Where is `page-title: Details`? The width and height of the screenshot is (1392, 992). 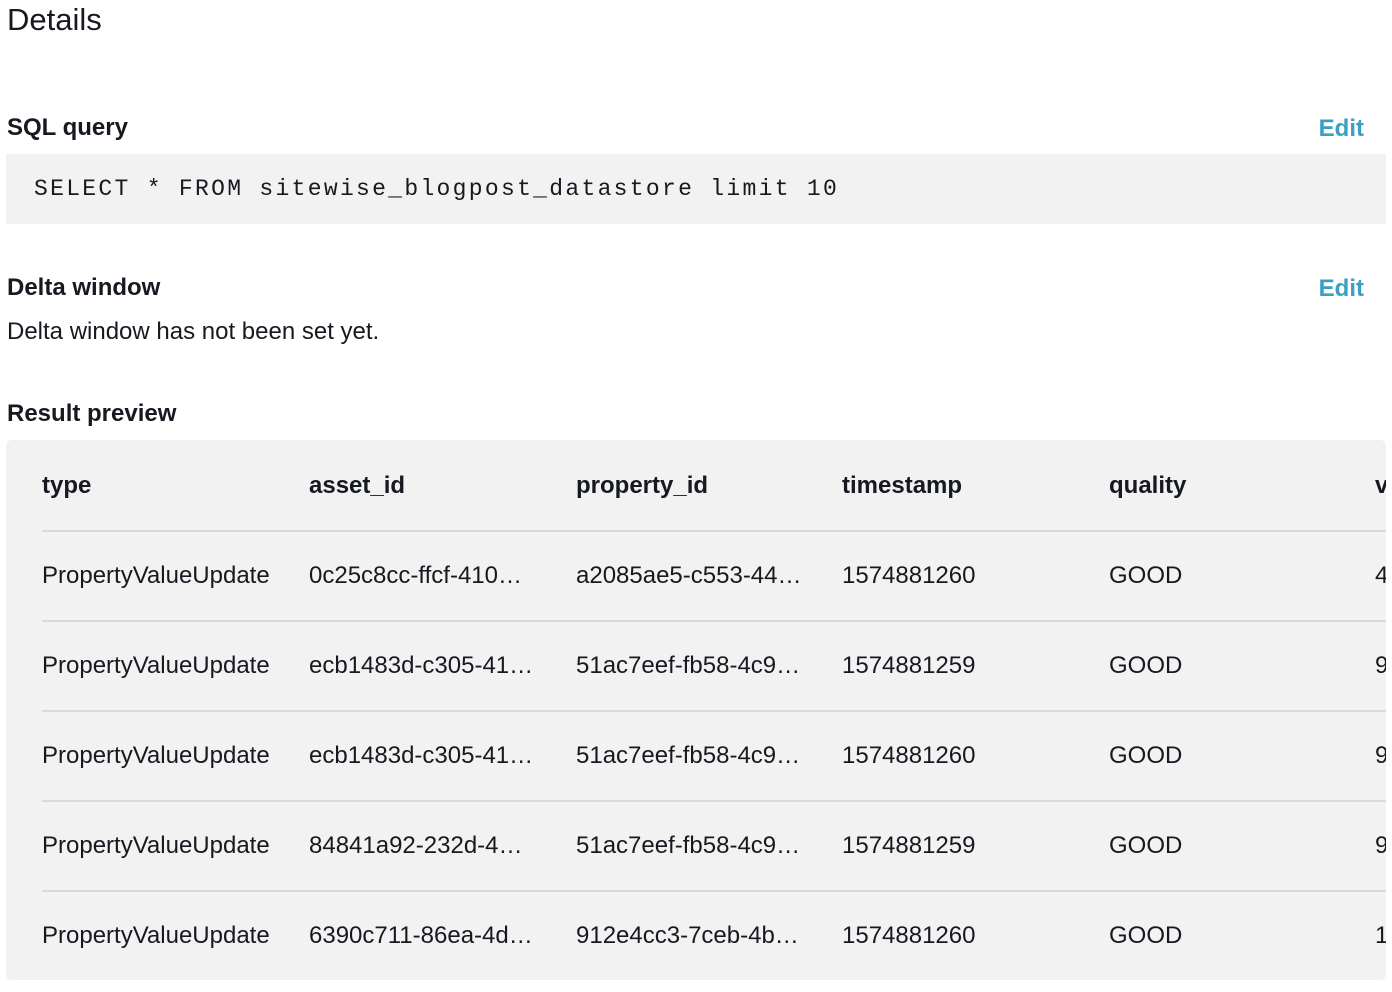 page-title: Details is located at coordinates (54, 19).